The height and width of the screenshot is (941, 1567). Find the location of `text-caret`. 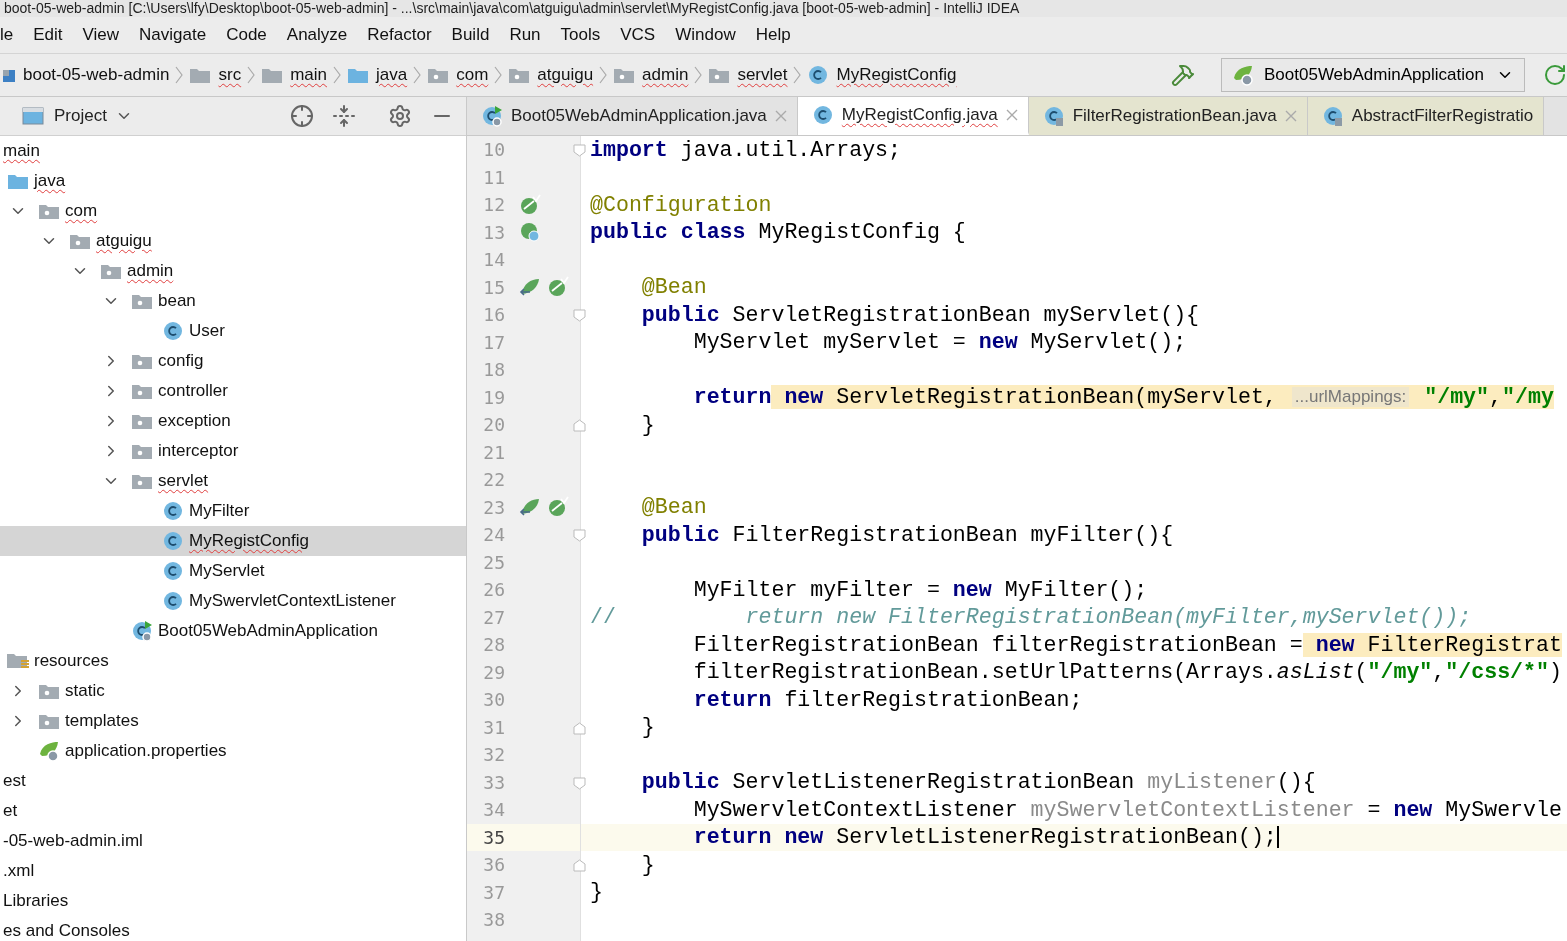

text-caret is located at coordinates (1277, 837).